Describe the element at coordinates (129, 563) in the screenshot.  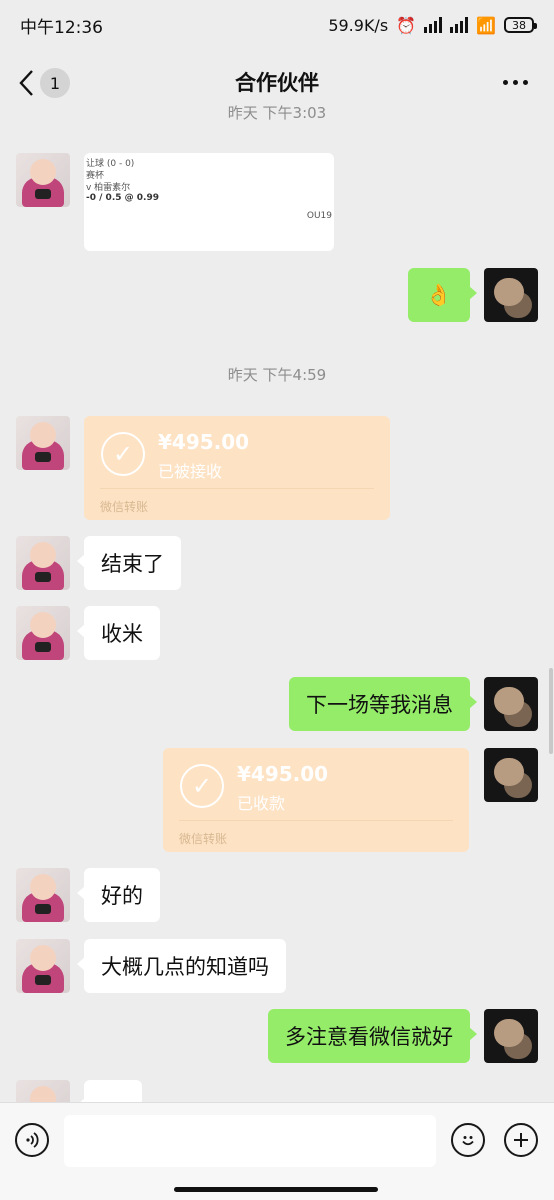
I see `text-message: 结束了` at that location.